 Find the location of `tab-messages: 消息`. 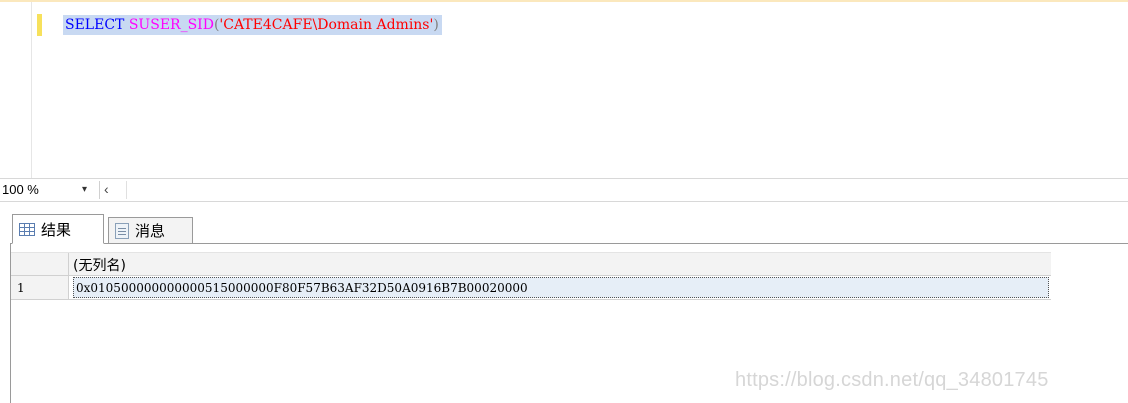

tab-messages: 消息 is located at coordinates (150, 230).